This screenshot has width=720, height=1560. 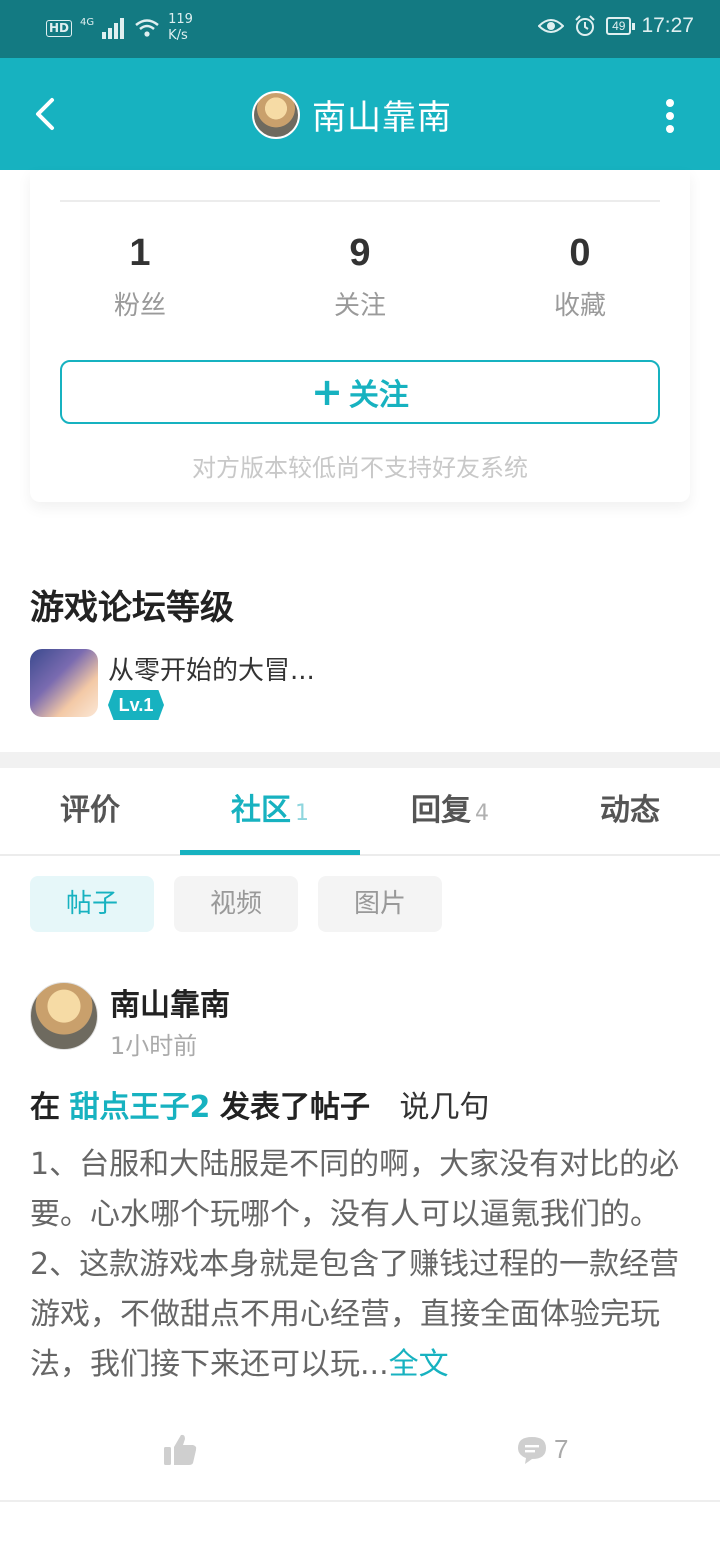 What do you see at coordinates (140, 253) in the screenshot?
I see `stat-fans-value: 1` at bounding box center [140, 253].